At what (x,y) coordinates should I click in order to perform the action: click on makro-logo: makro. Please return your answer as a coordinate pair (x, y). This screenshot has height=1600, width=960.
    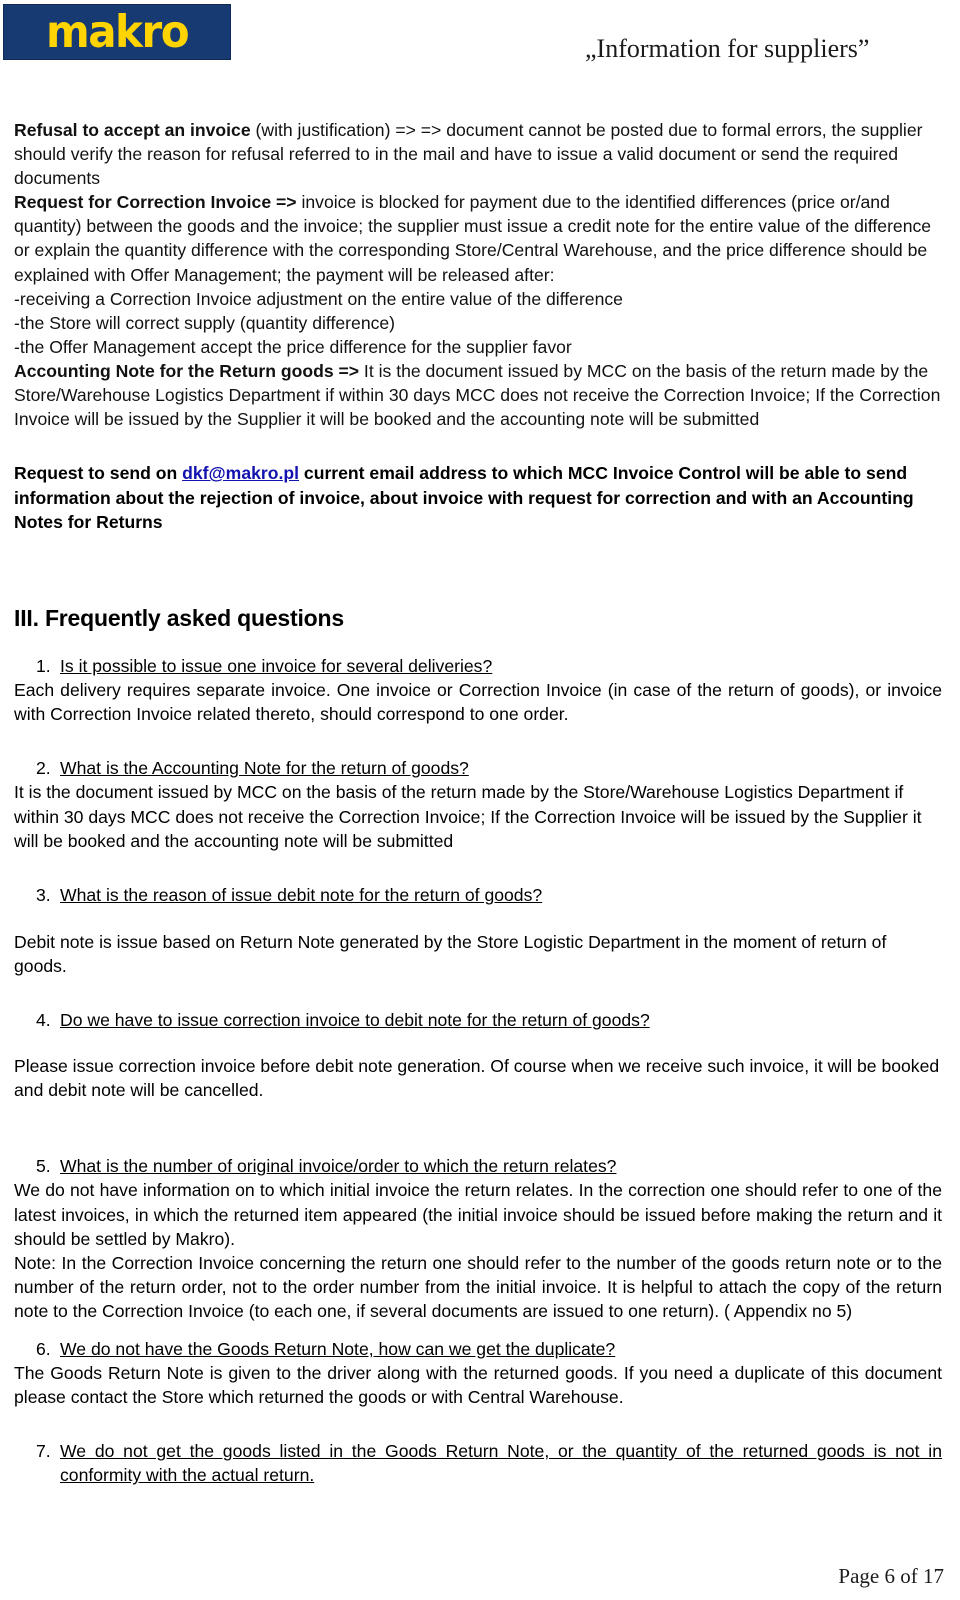
    Looking at the image, I should click on (117, 32).